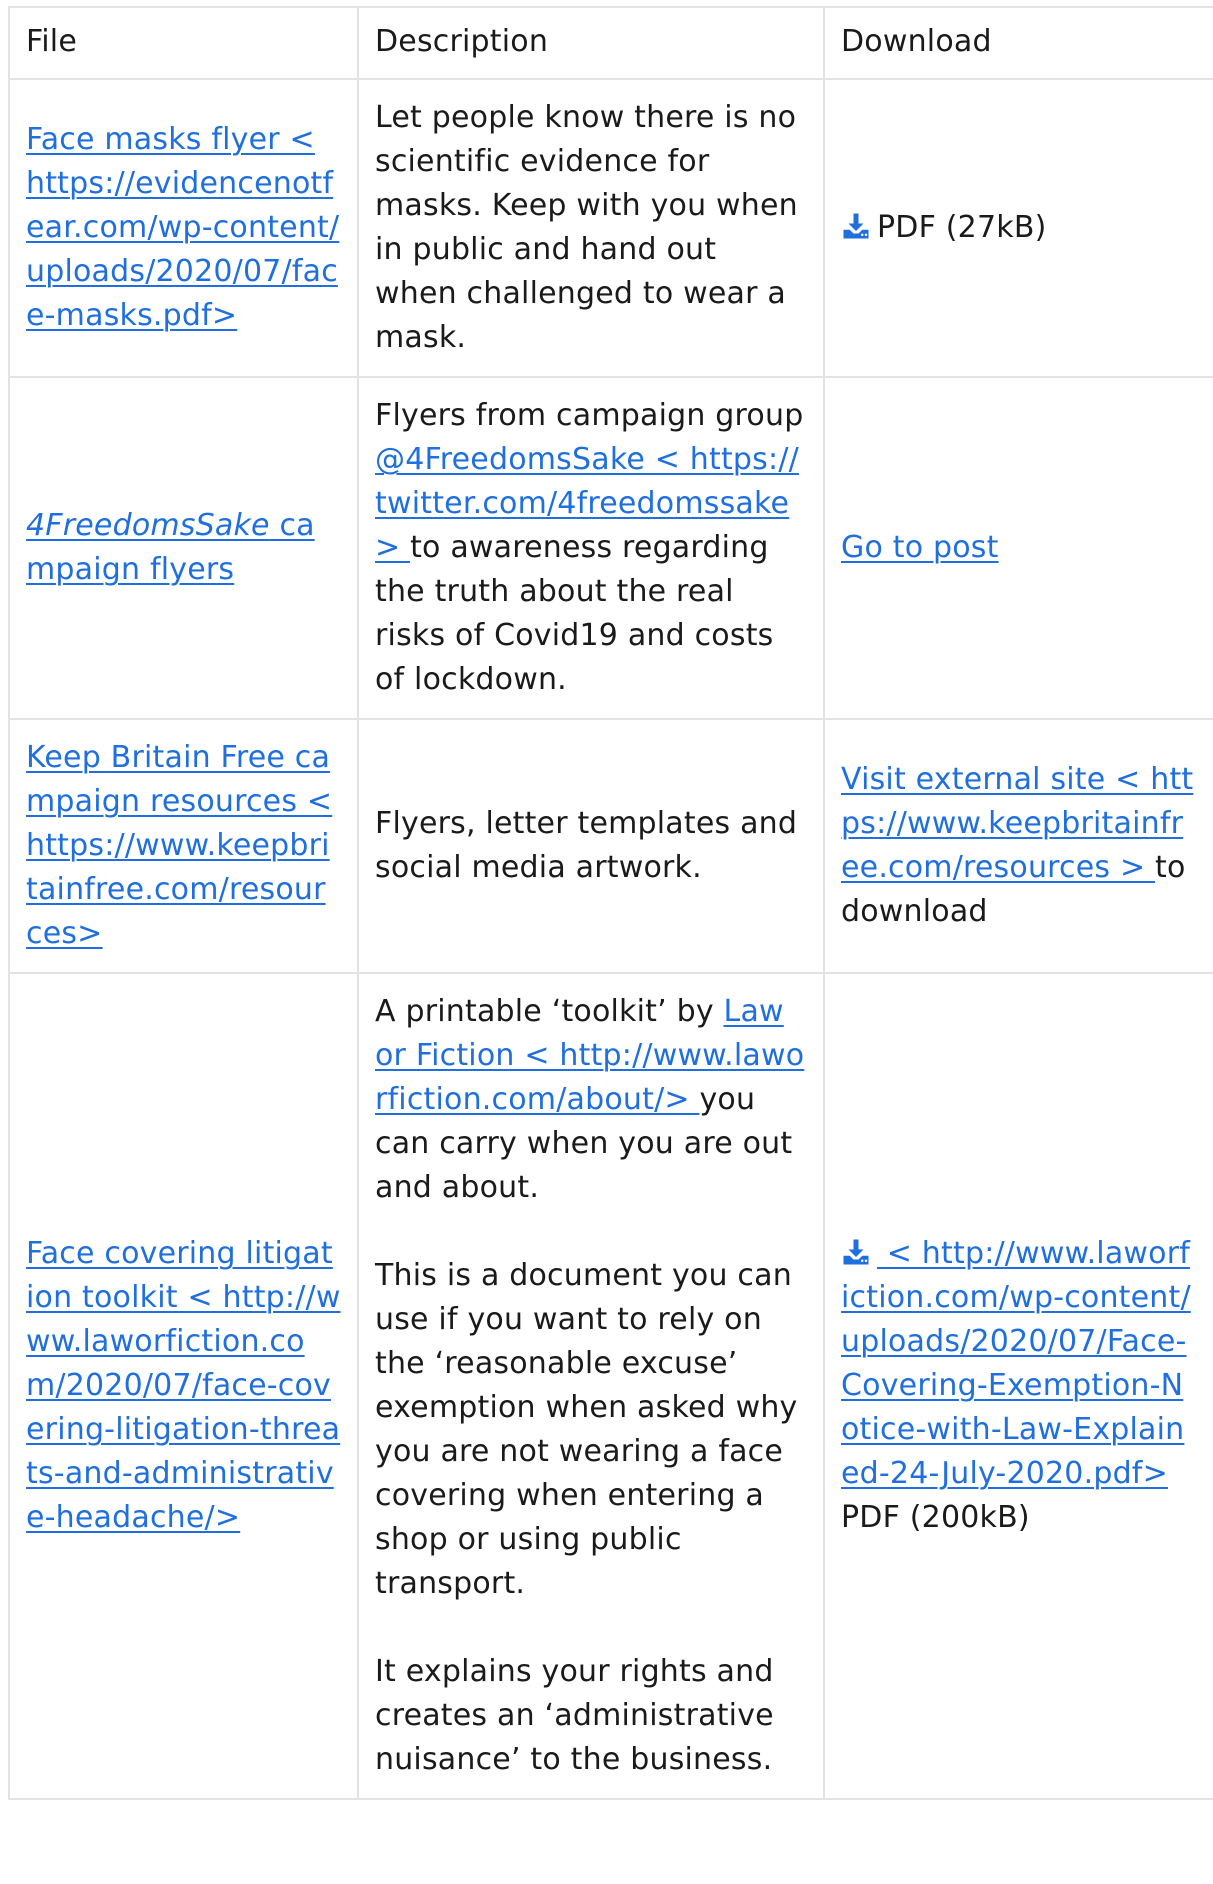 The height and width of the screenshot is (1884, 1213). Describe the element at coordinates (549, 1011) in the screenshot. I see `description-p1-before: A printable ‘toolkit’ by` at that location.